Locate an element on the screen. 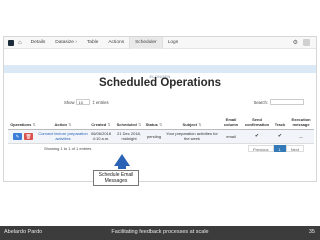  email-column-cell: email is located at coordinates (231, 136).